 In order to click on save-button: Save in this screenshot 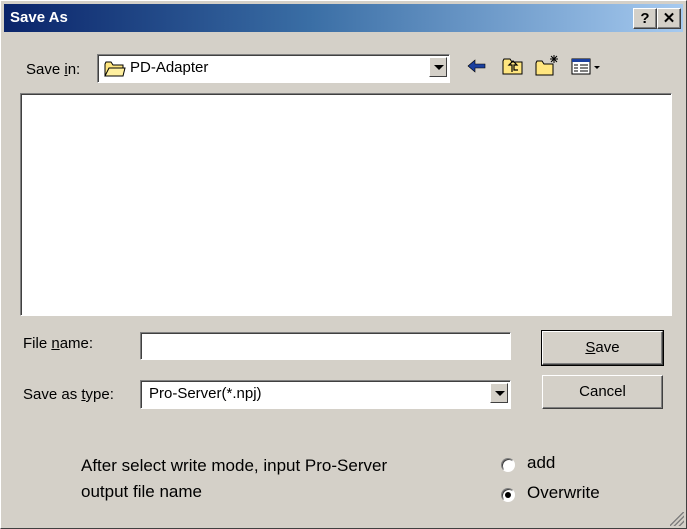, I will do `click(602, 348)`.